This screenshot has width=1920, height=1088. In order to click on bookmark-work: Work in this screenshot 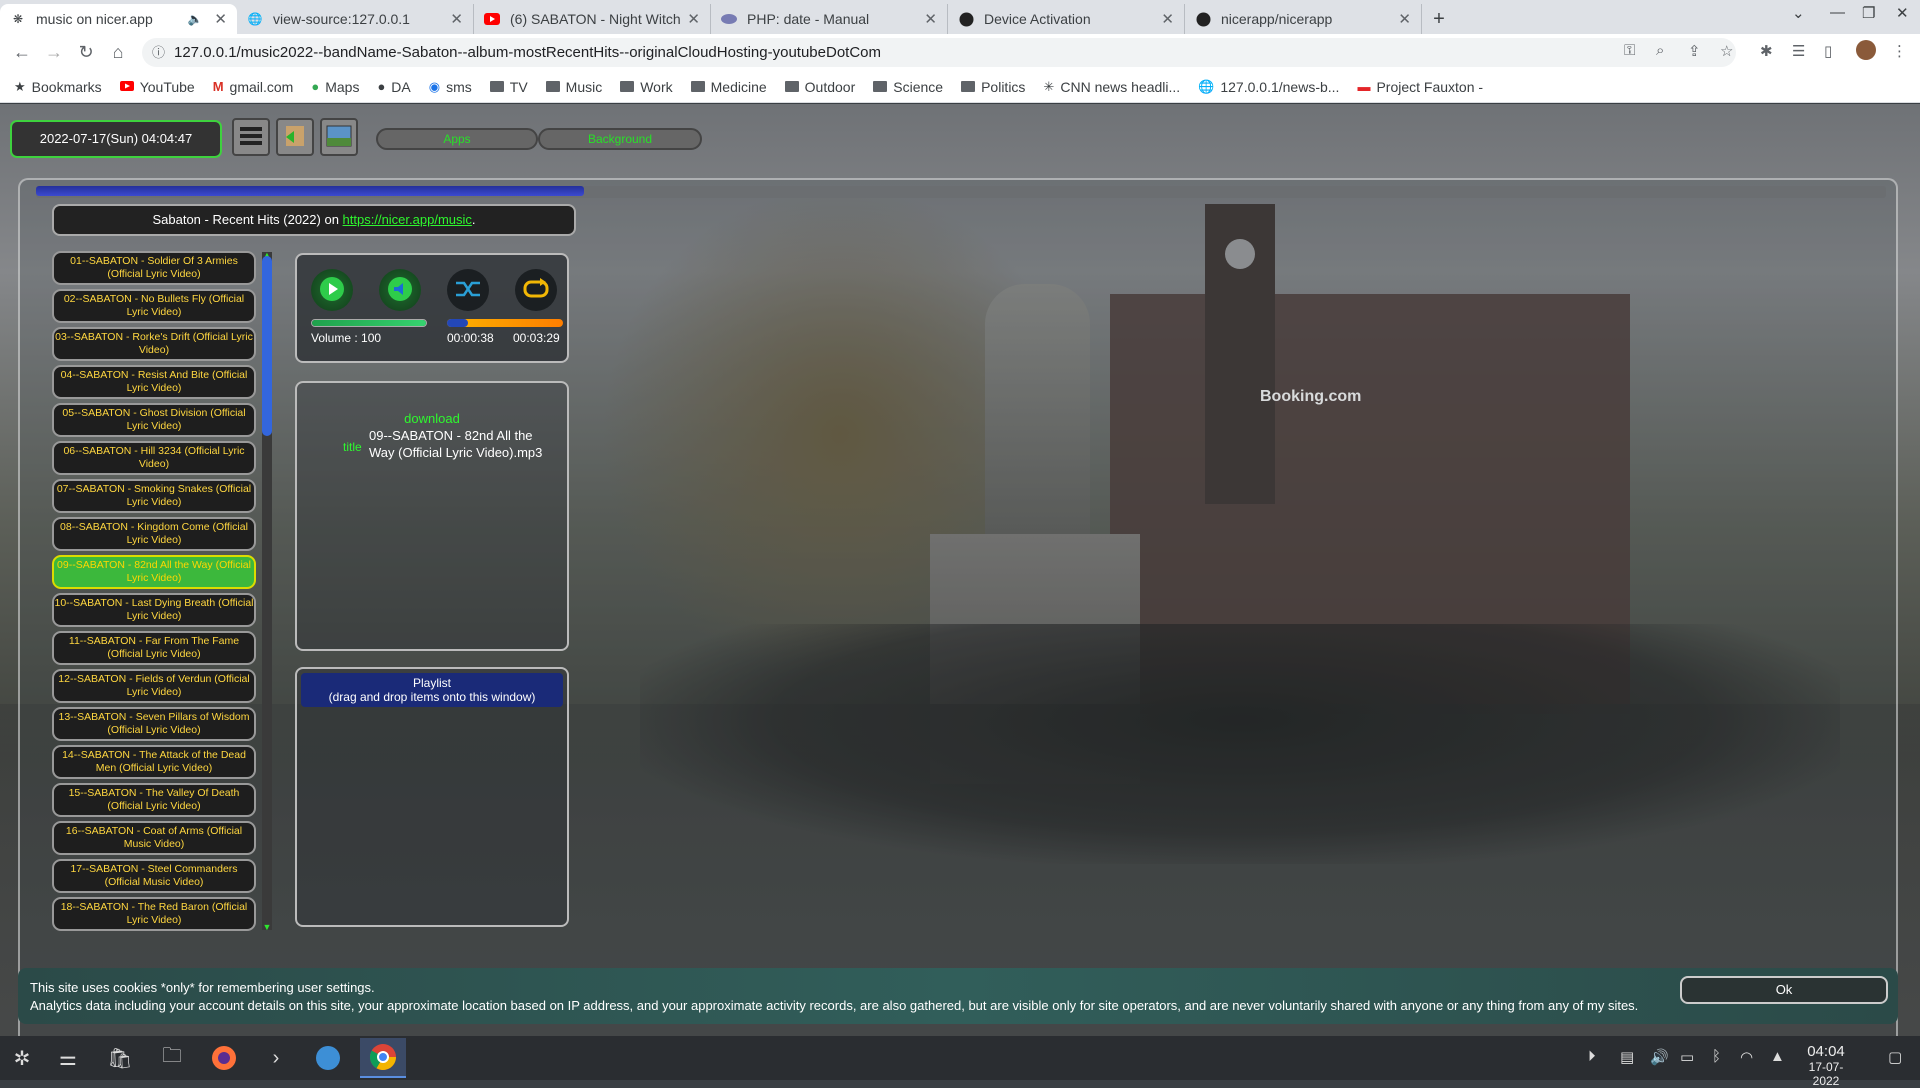, I will do `click(646, 87)`.